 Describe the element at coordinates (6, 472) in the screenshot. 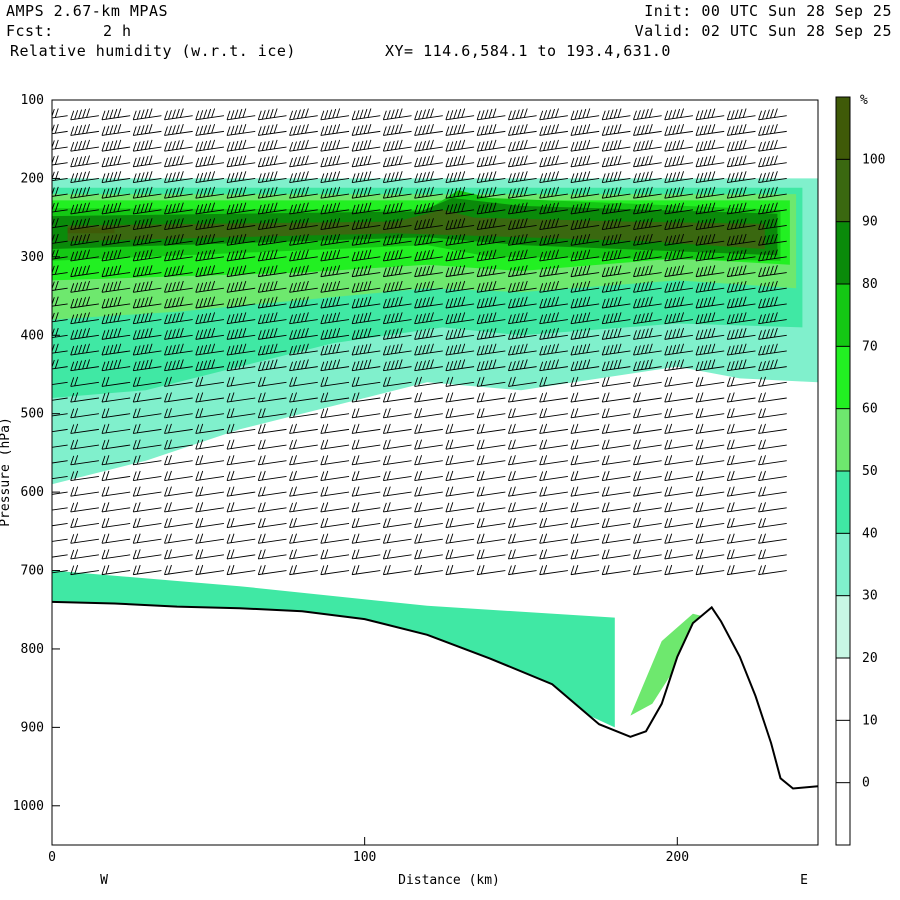

I see `y-axis-title: Pressure (hPa)` at that location.